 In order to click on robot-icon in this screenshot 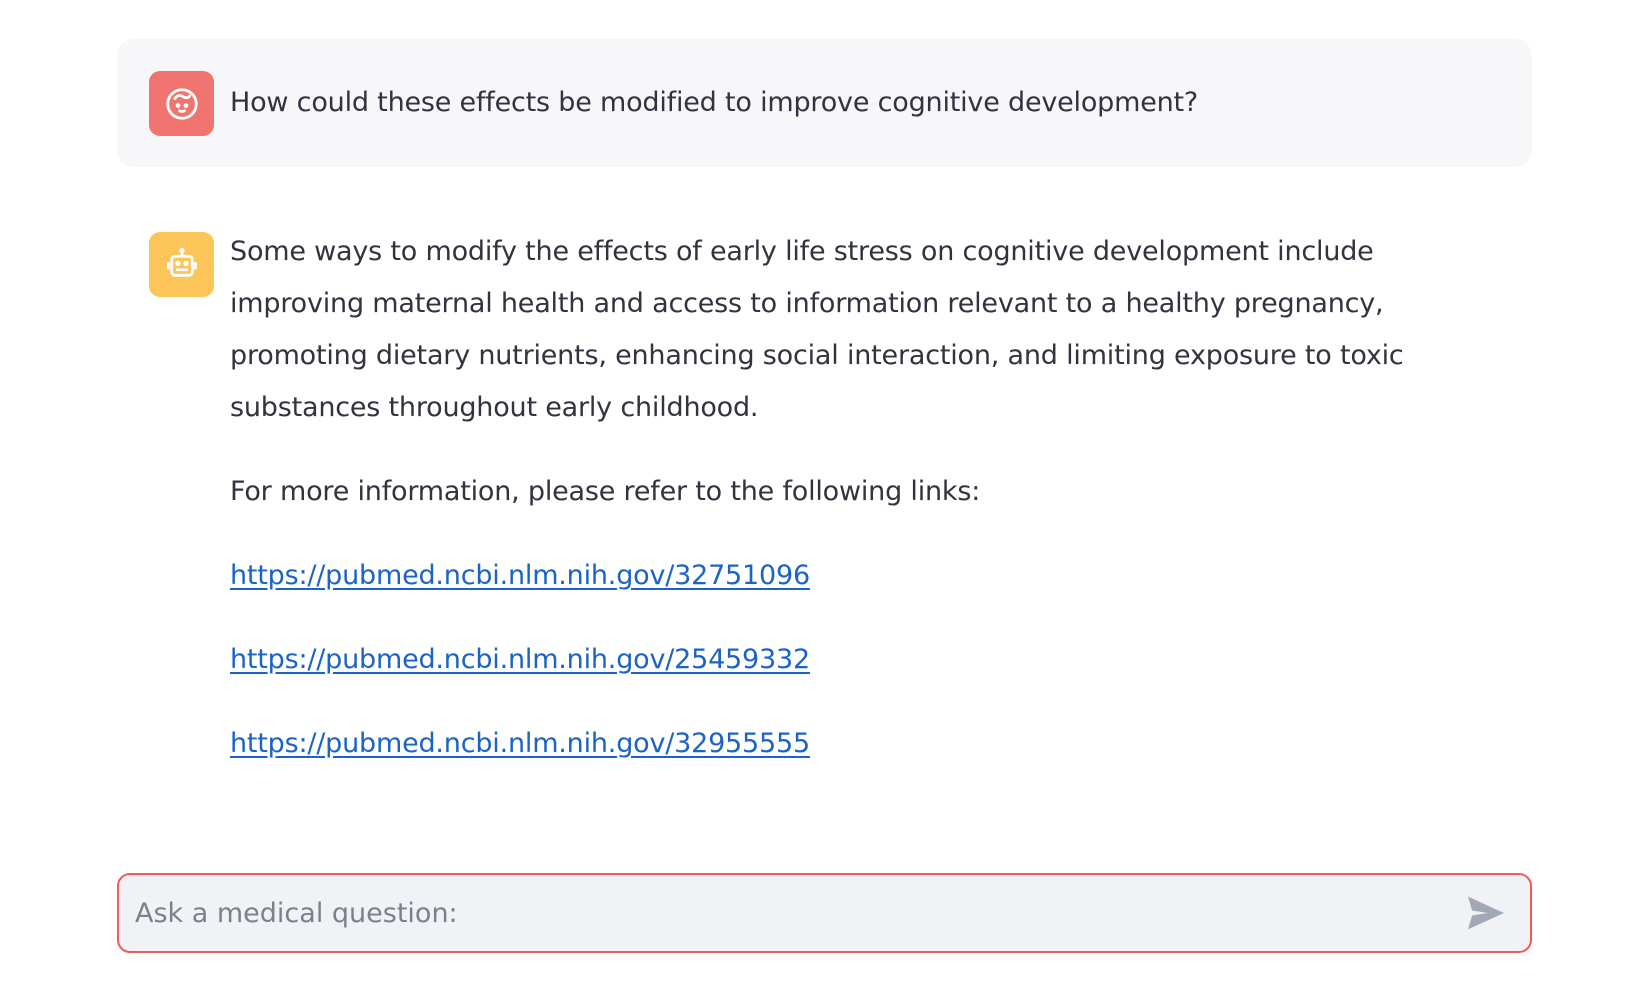, I will do `click(181, 262)`.